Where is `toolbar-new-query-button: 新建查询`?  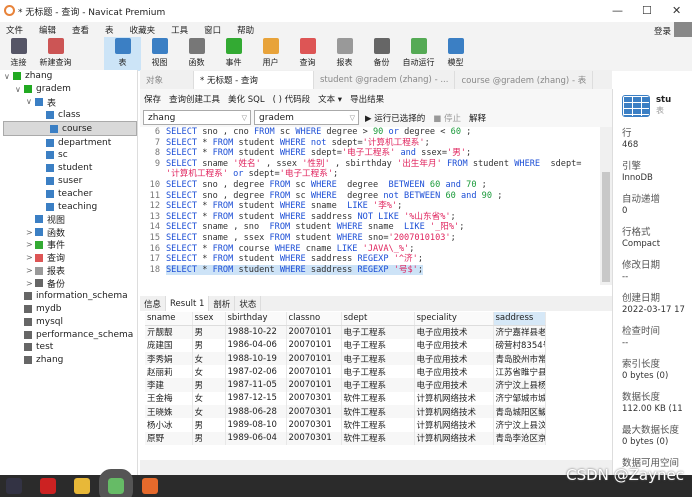 toolbar-new-query-button: 新建查询 is located at coordinates (55, 54).